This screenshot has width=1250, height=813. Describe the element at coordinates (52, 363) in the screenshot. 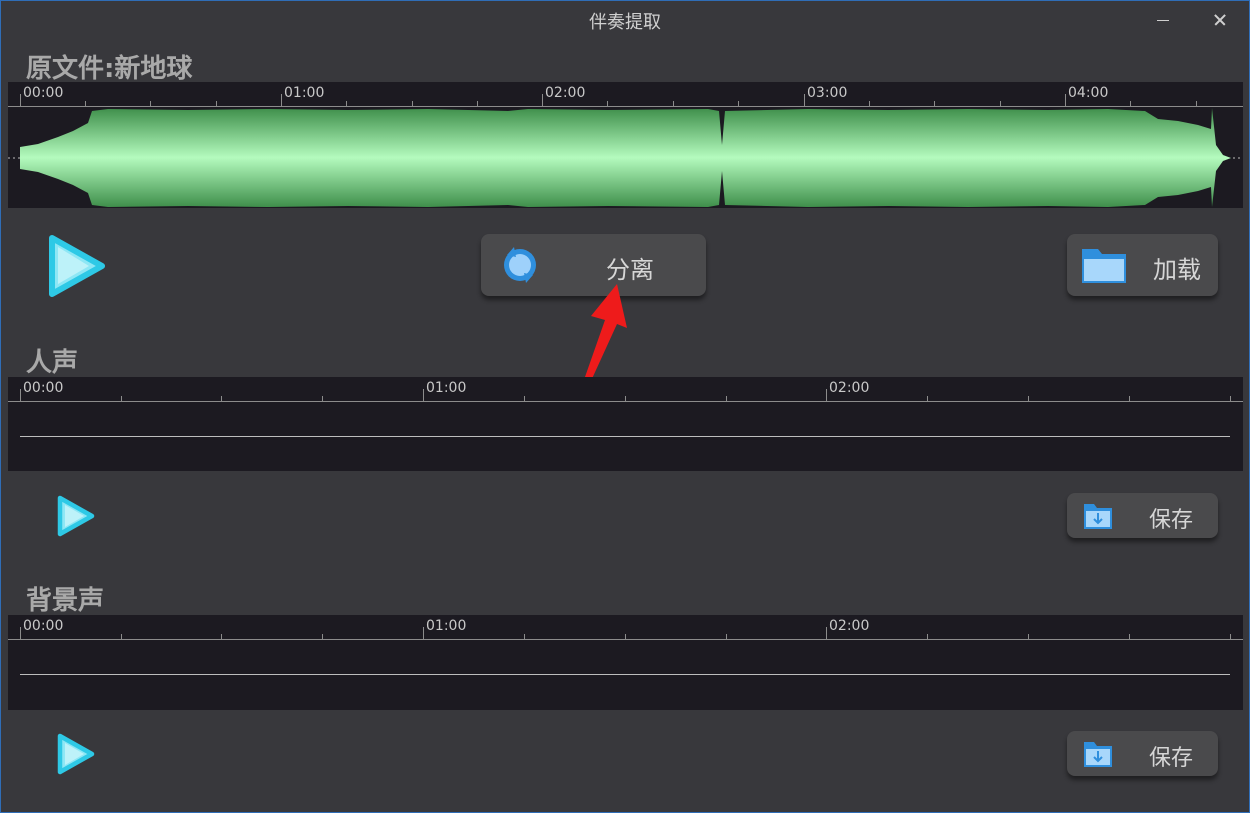

I see `vocal-label: 人声` at that location.